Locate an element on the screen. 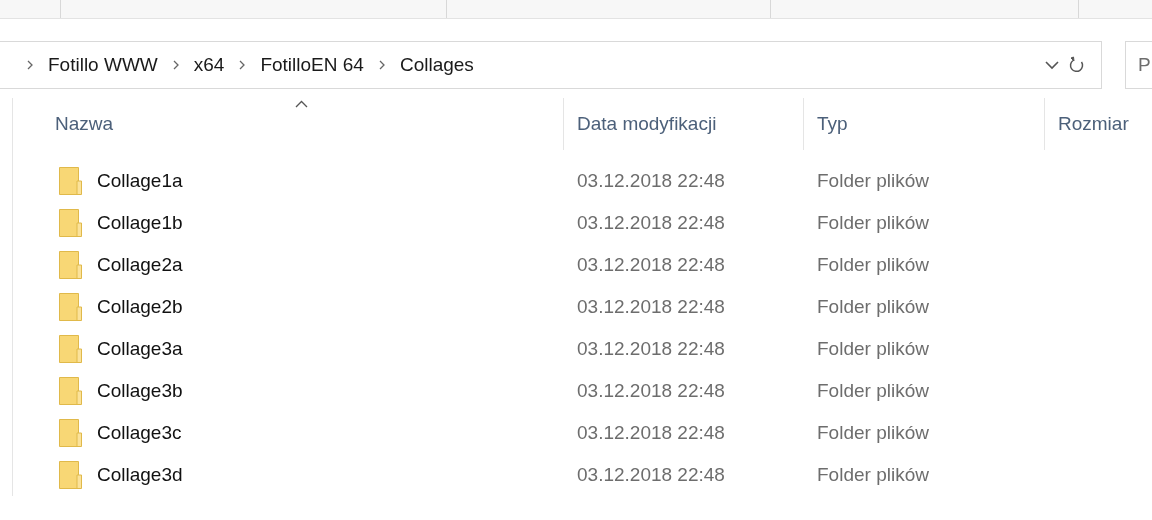 The width and height of the screenshot is (1152, 520). column-header: Typ is located at coordinates (832, 124).